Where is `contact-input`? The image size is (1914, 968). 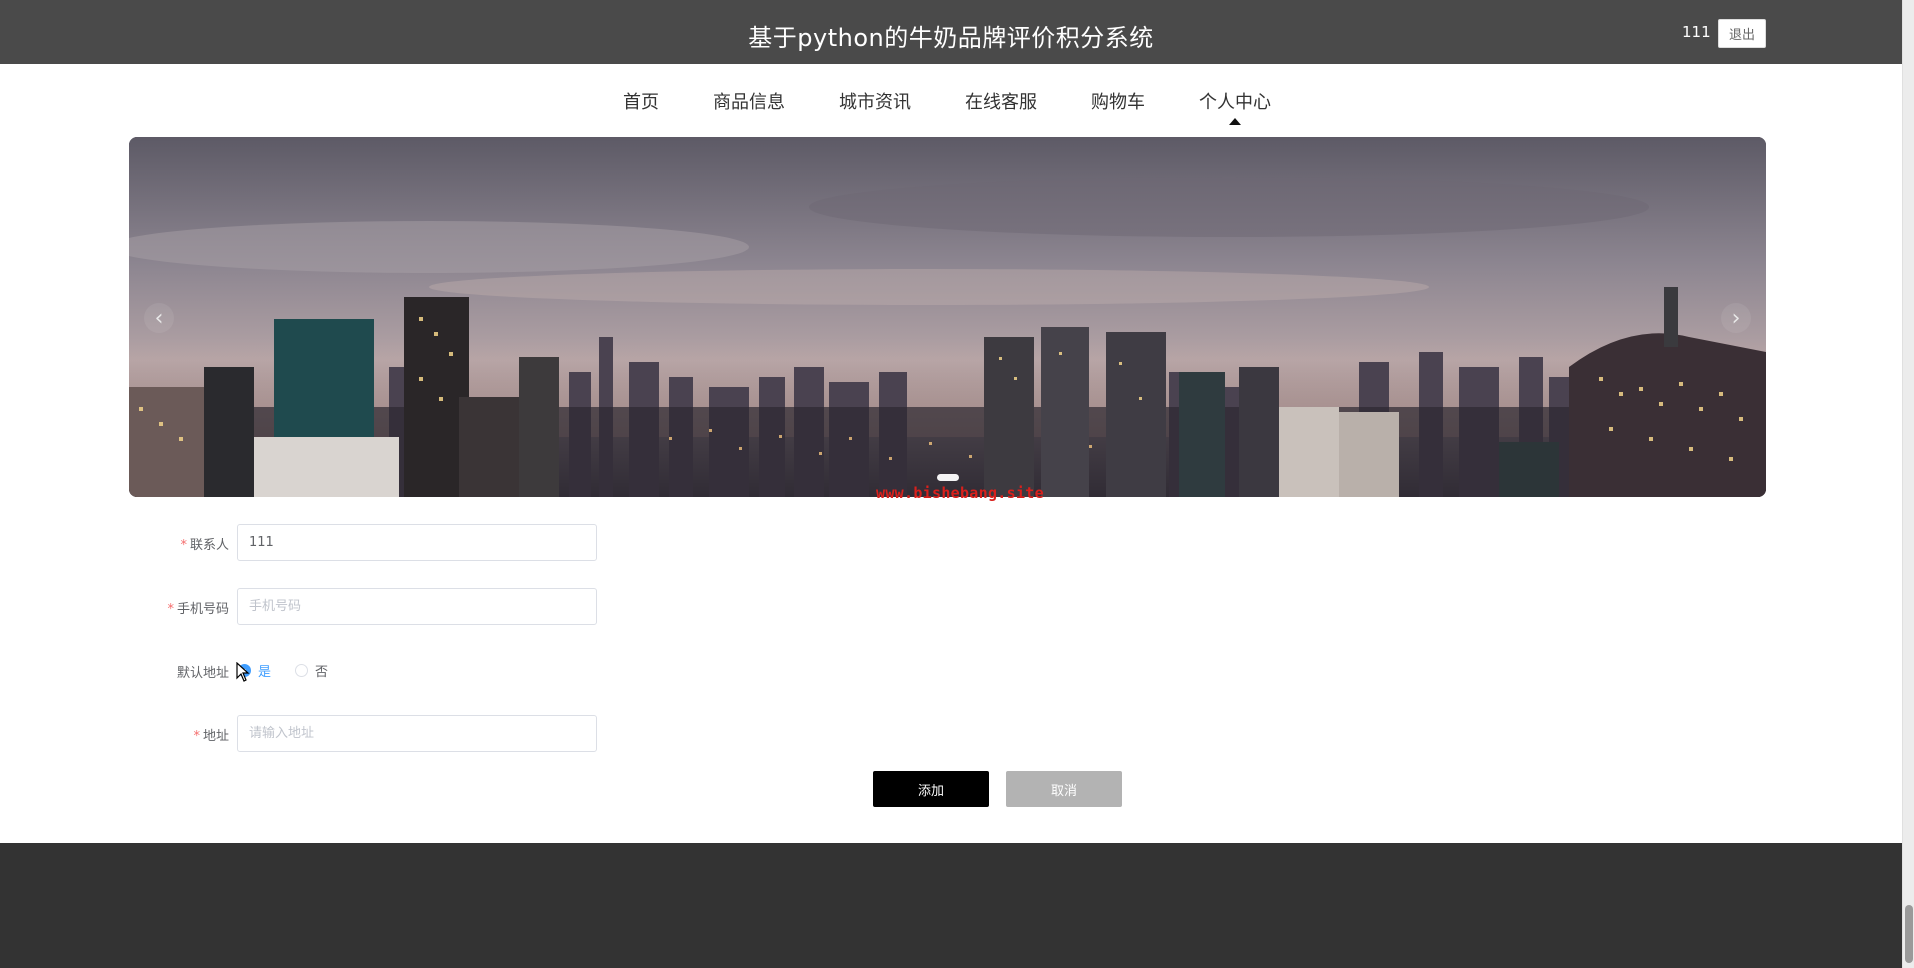
contact-input is located at coordinates (417, 542).